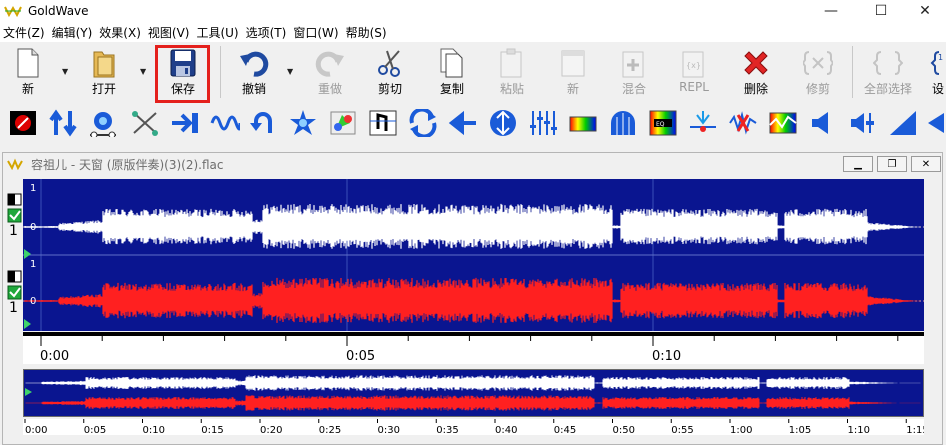  Describe the element at coordinates (169, 32) in the screenshot. I see `menu-view: 视图(V)` at that location.